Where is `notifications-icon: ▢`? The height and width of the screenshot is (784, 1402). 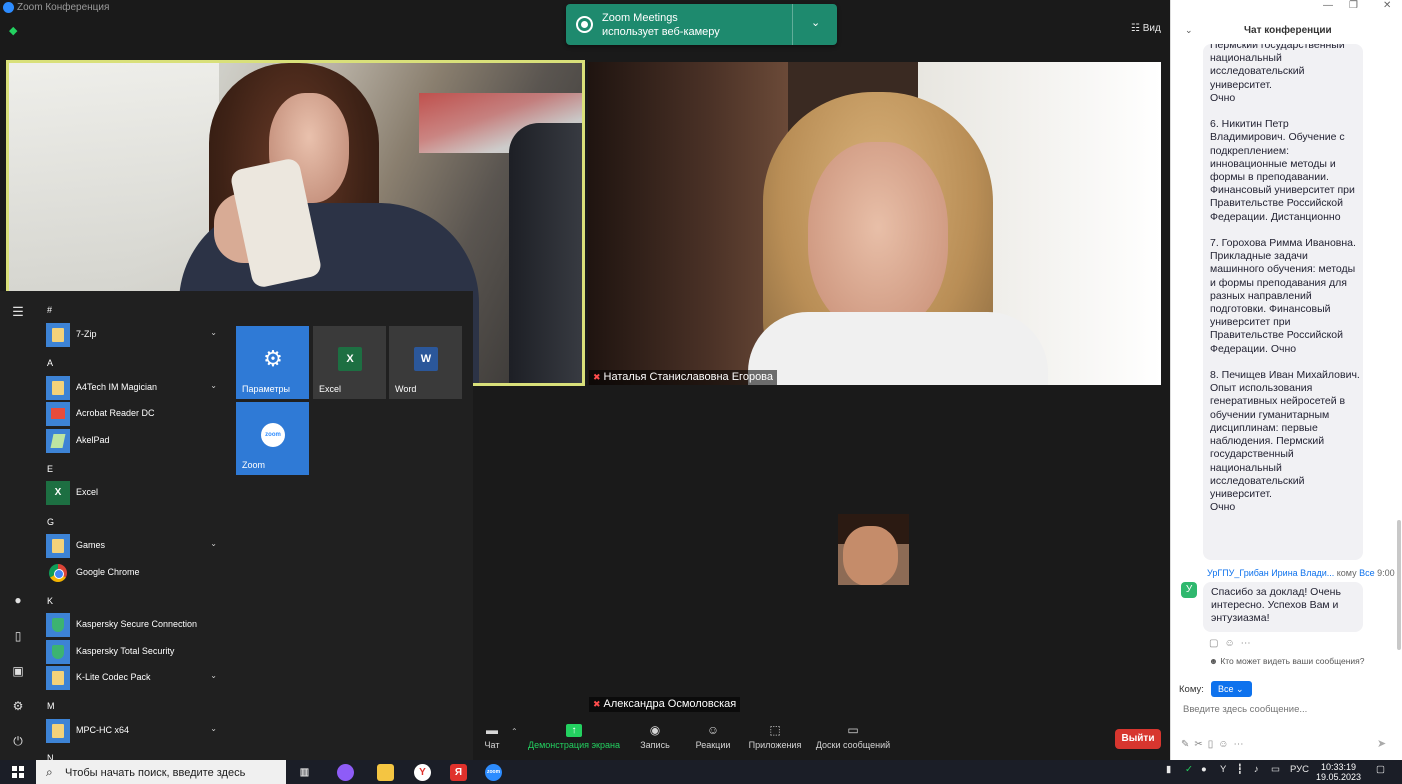 notifications-icon: ▢ is located at coordinates (1380, 769).